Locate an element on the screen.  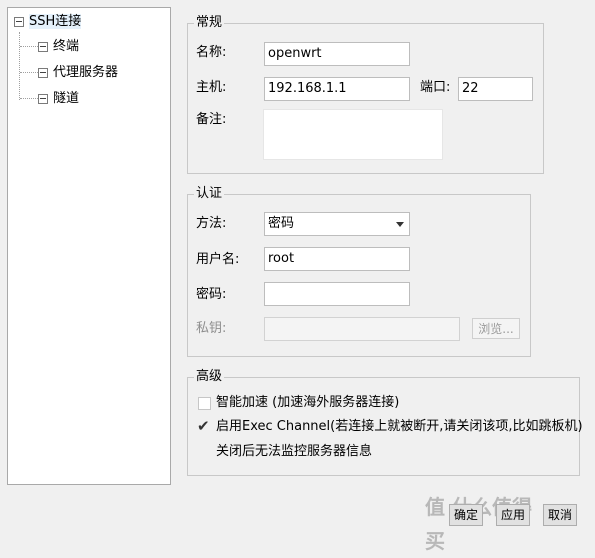
note-textarea is located at coordinates (353, 134).